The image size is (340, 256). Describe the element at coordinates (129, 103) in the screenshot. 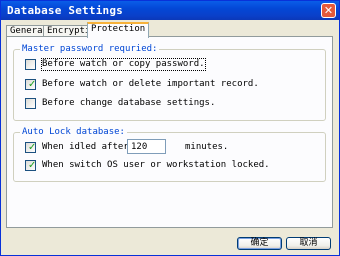

I see `option-label: Before change database settings.` at that location.